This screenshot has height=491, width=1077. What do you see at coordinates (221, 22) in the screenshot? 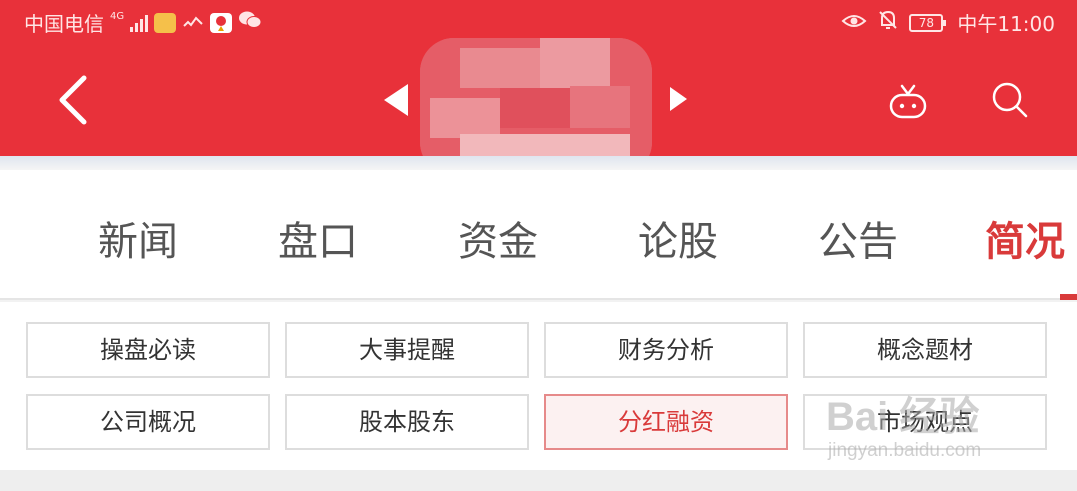
I see `map-app-icon` at bounding box center [221, 22].